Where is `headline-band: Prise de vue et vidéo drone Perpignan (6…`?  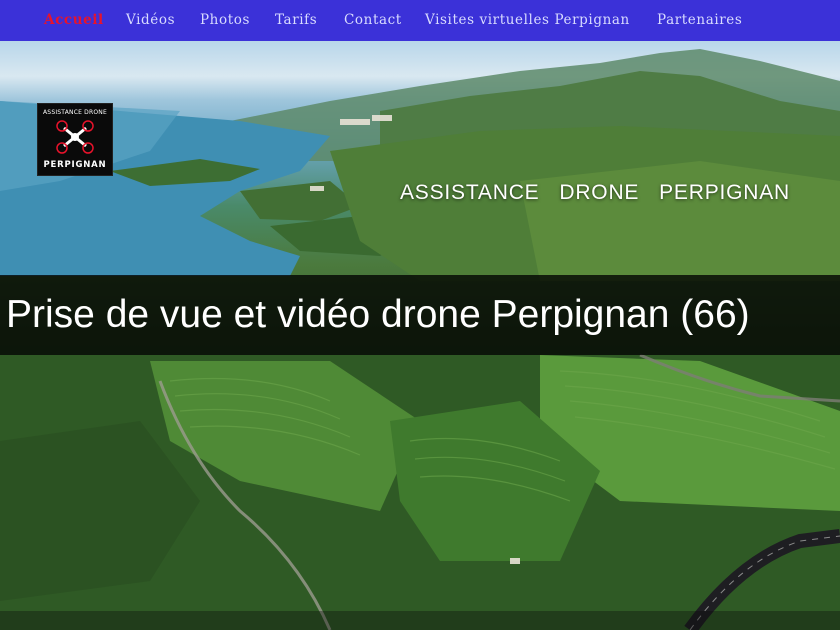 headline-band: Prise de vue et vidéo drone Perpignan (6… is located at coordinates (420, 315).